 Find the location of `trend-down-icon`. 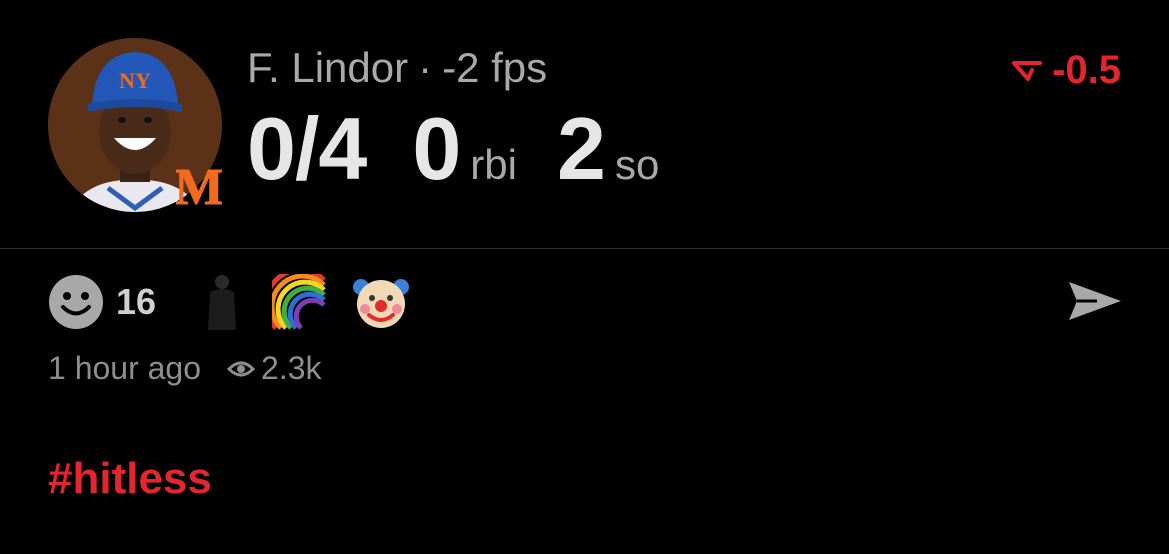

trend-down-icon is located at coordinates (1027, 70).